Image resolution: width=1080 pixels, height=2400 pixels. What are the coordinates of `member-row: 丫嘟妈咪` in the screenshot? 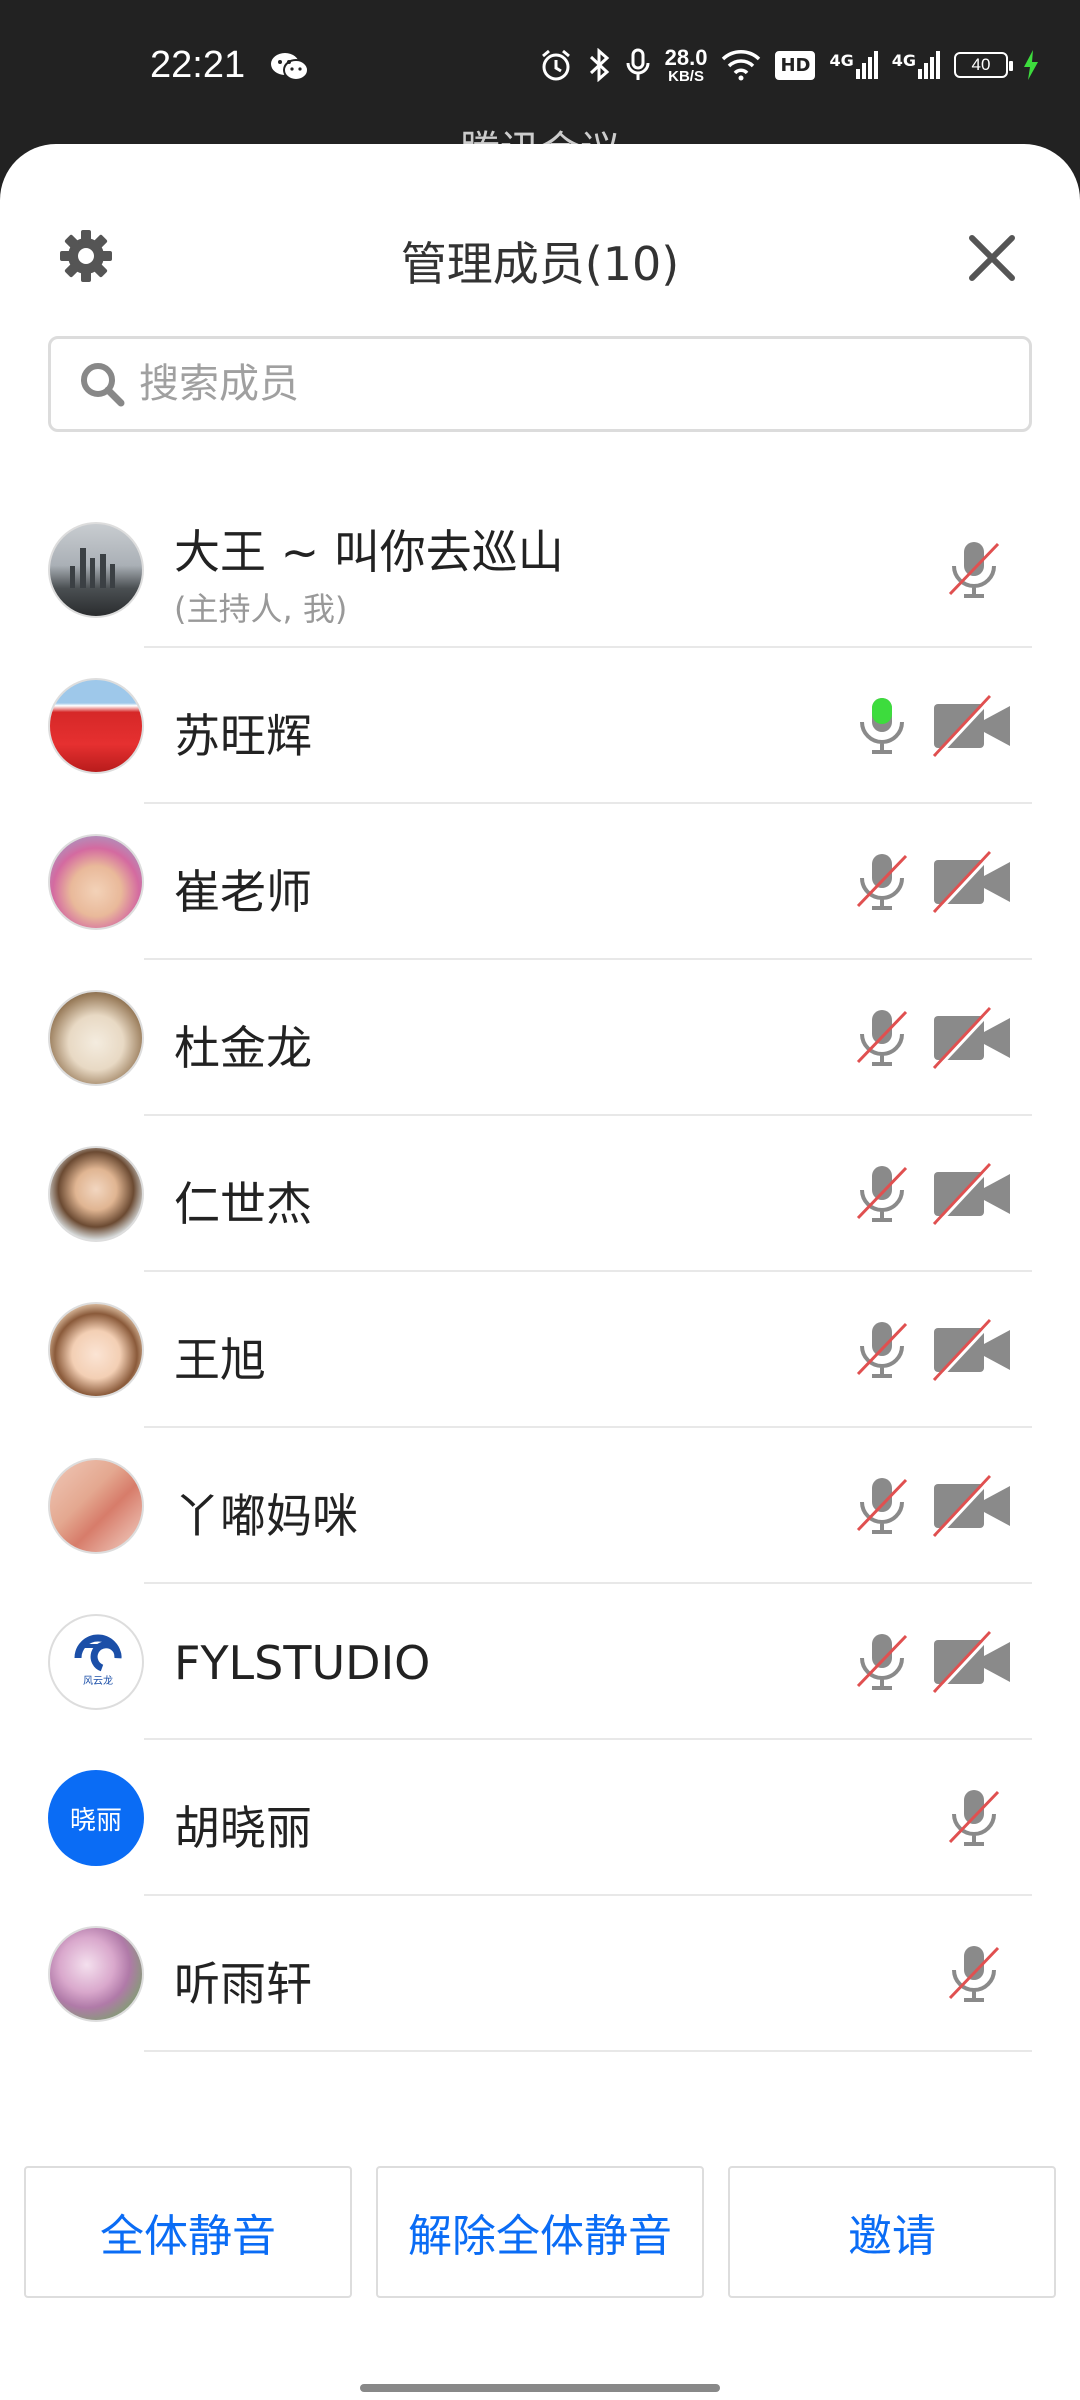 It's located at (540, 1506).